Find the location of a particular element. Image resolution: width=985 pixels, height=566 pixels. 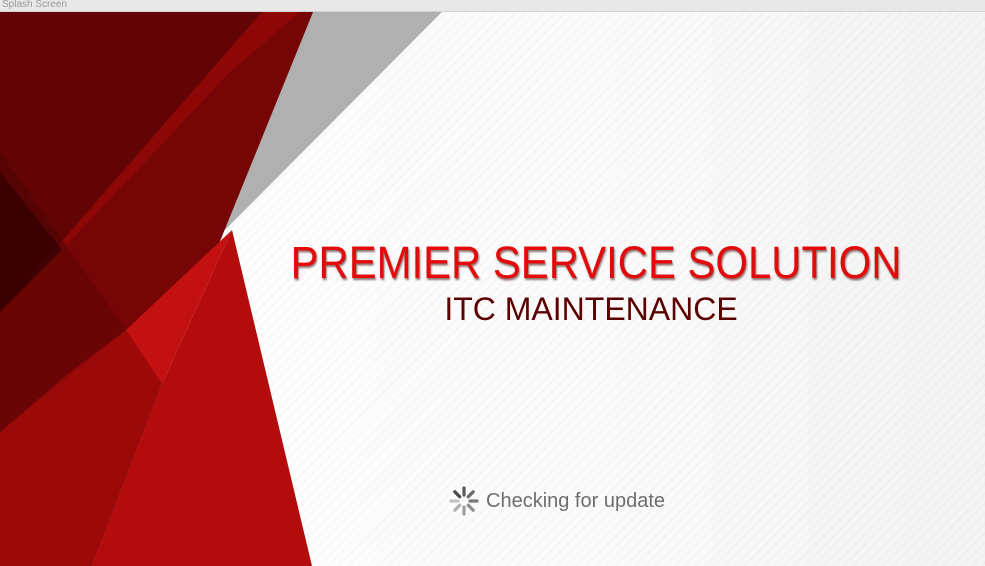

update-status: Checking for update is located at coordinates (556, 501).